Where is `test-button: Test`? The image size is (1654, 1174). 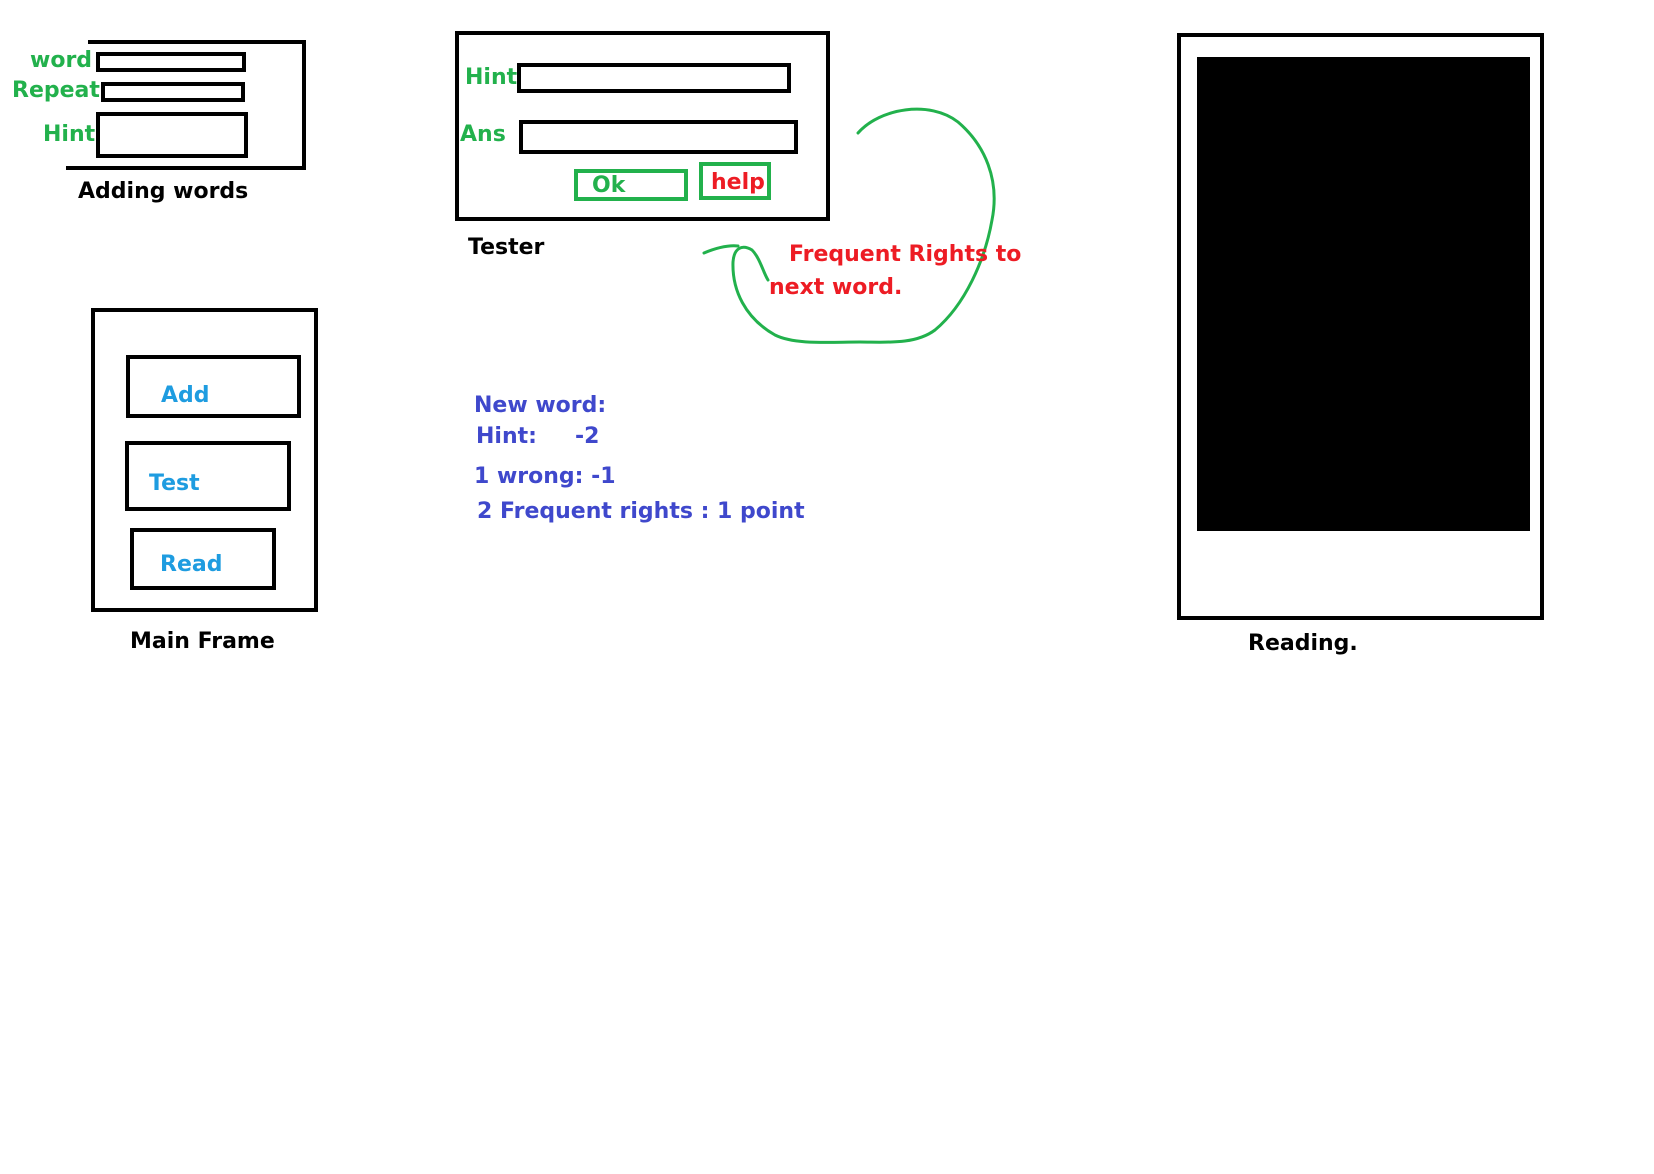 test-button: Test is located at coordinates (208, 476).